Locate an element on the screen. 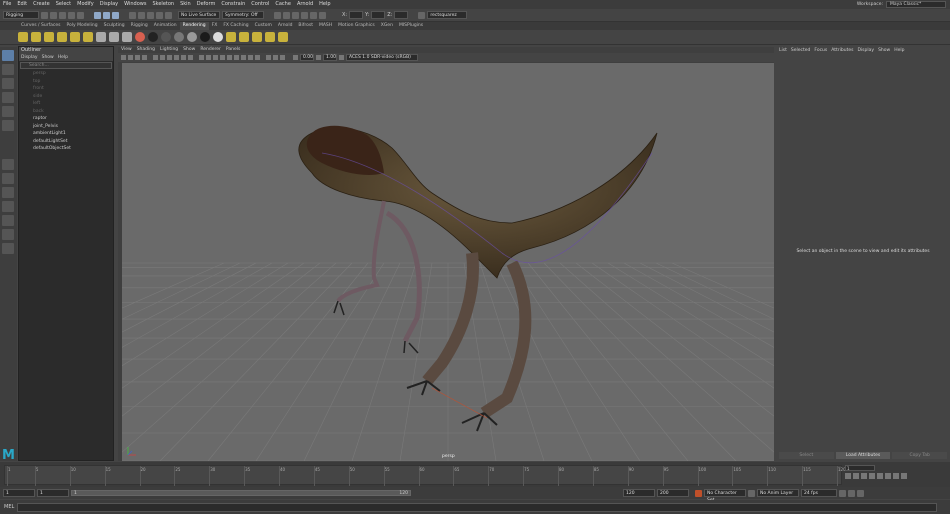 This screenshot has height=514, width=950. snap-curve-icon is located at coordinates (141, 15).